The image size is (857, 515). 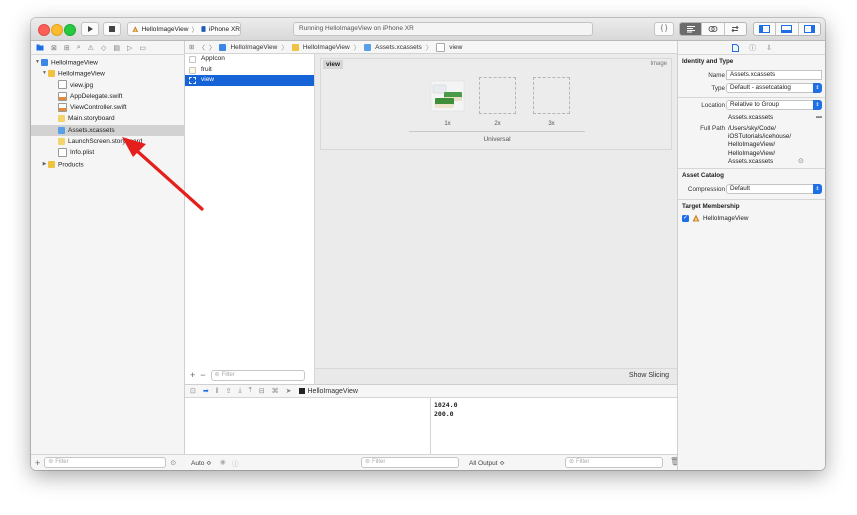 I want to click on annotation-arrow, so click(x=163, y=174).